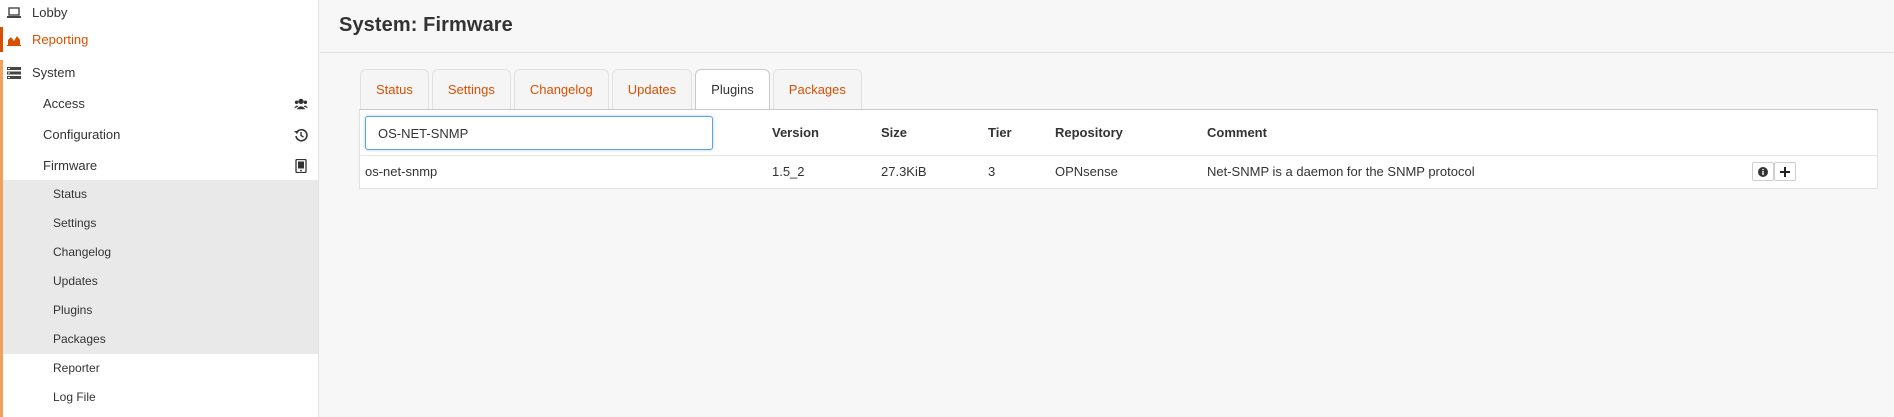  I want to click on sidebar-item-label: Changelog, so click(82, 252).